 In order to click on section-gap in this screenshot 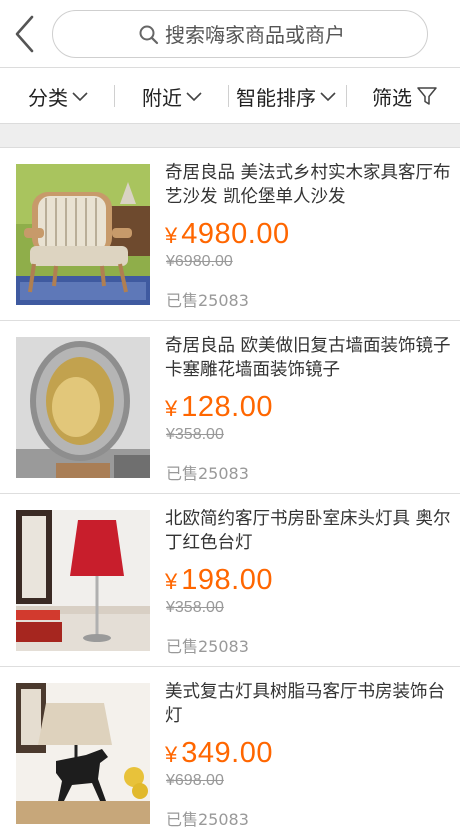, I will do `click(230, 136)`.